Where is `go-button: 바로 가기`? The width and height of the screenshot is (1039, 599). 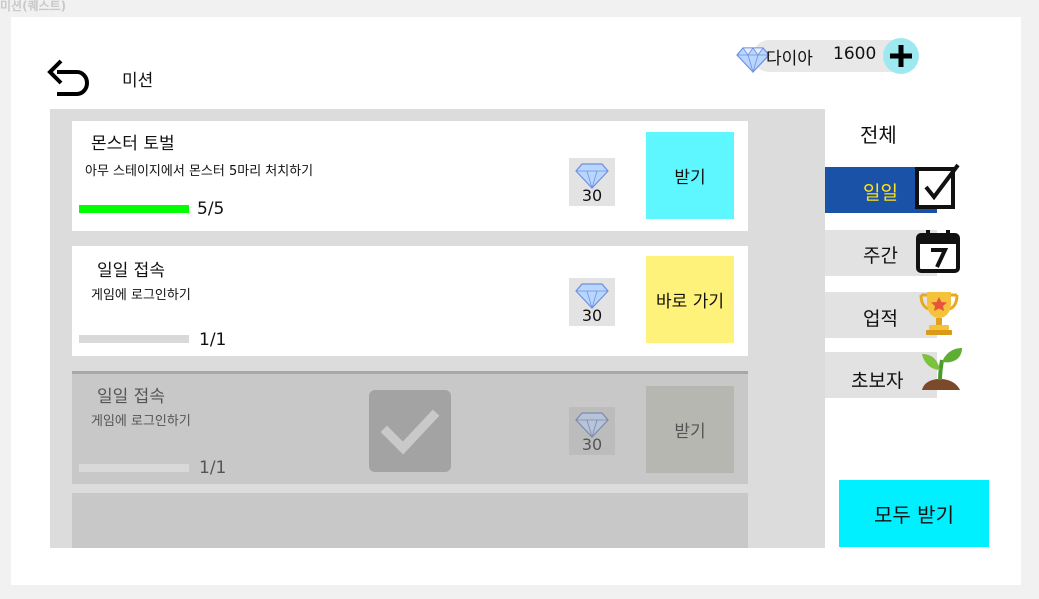
go-button: 바로 가기 is located at coordinates (690, 299).